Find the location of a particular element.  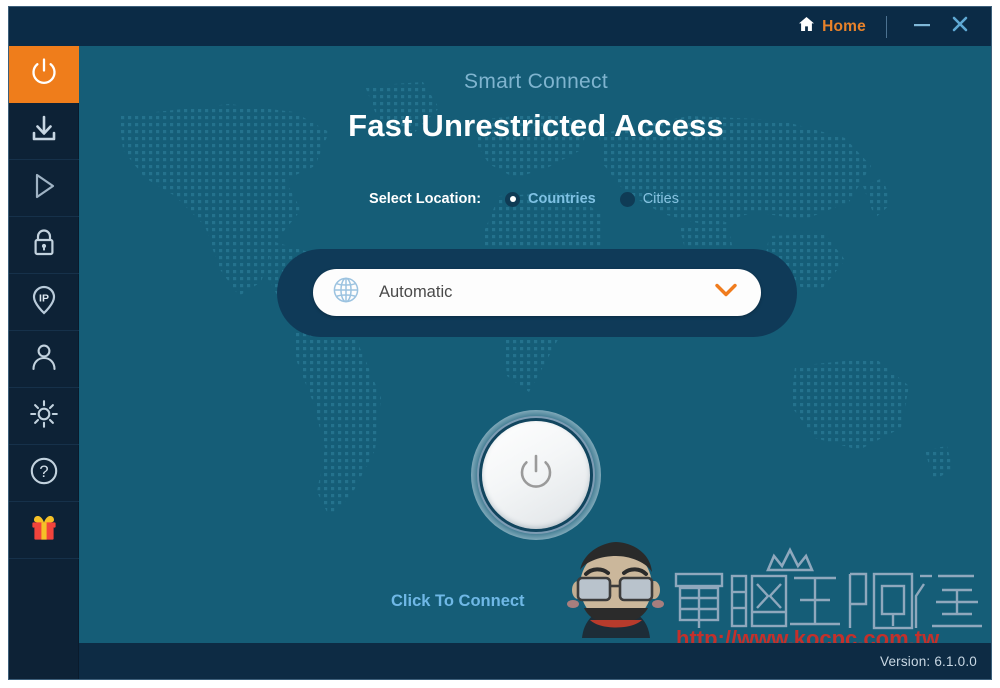

page-headline: Fast Unrestricted Access is located at coordinates (536, 125).